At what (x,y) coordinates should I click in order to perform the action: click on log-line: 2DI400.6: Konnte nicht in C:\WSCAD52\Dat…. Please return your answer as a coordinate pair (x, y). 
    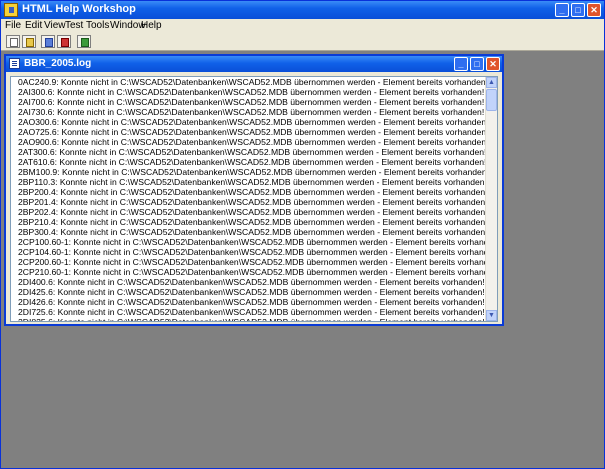
    Looking at the image, I should click on (251, 282).